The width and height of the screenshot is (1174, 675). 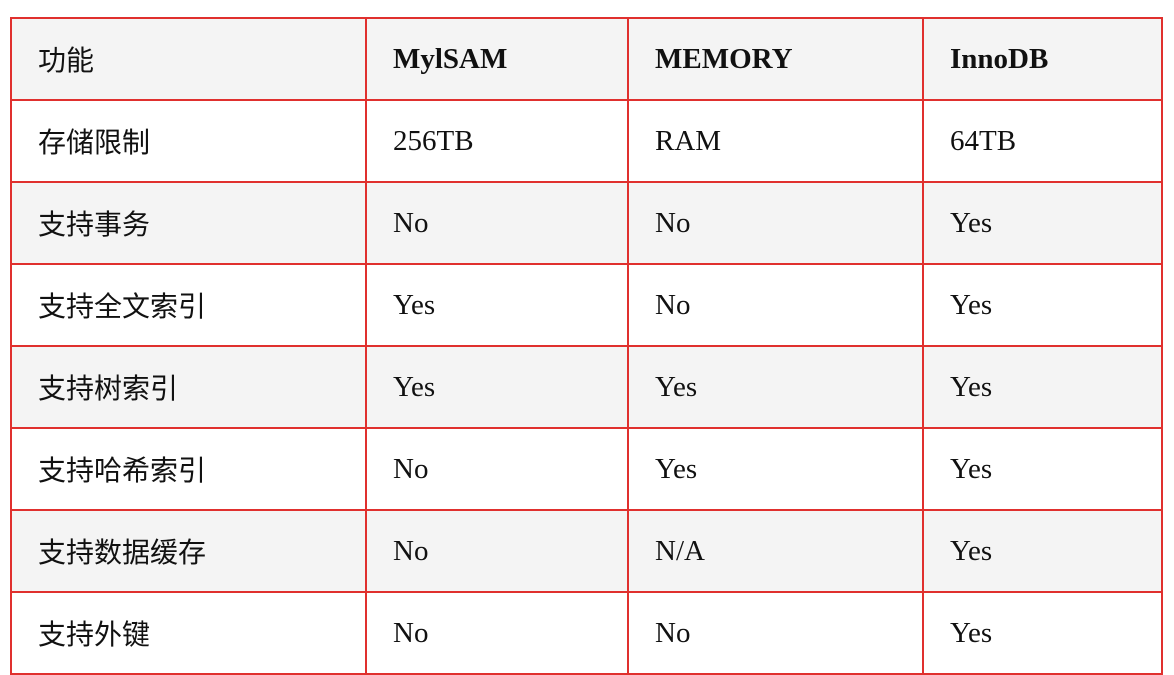 I want to click on table-row: 支持外键 No No Yes, so click(x=586, y=633).